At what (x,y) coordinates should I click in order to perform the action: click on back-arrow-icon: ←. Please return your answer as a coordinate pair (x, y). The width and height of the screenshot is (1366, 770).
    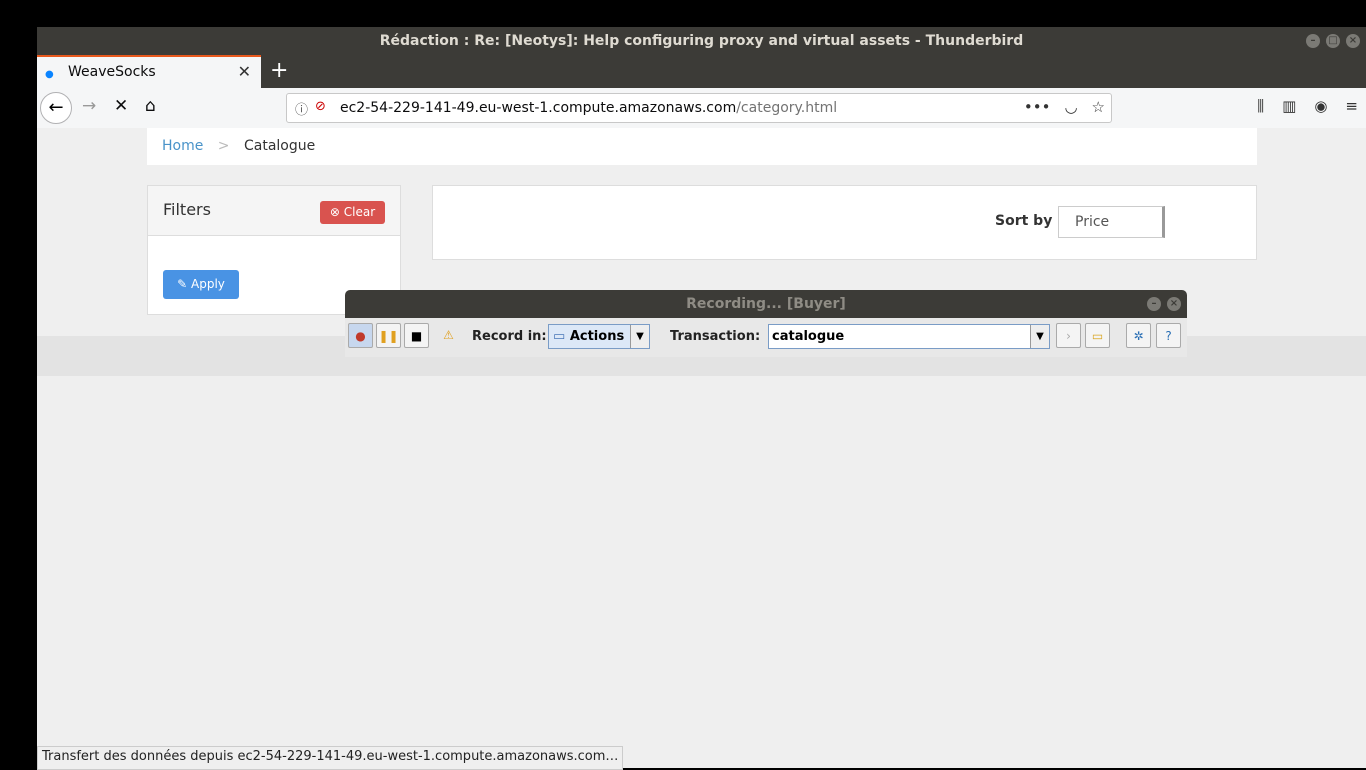
    Looking at the image, I should click on (56, 108).